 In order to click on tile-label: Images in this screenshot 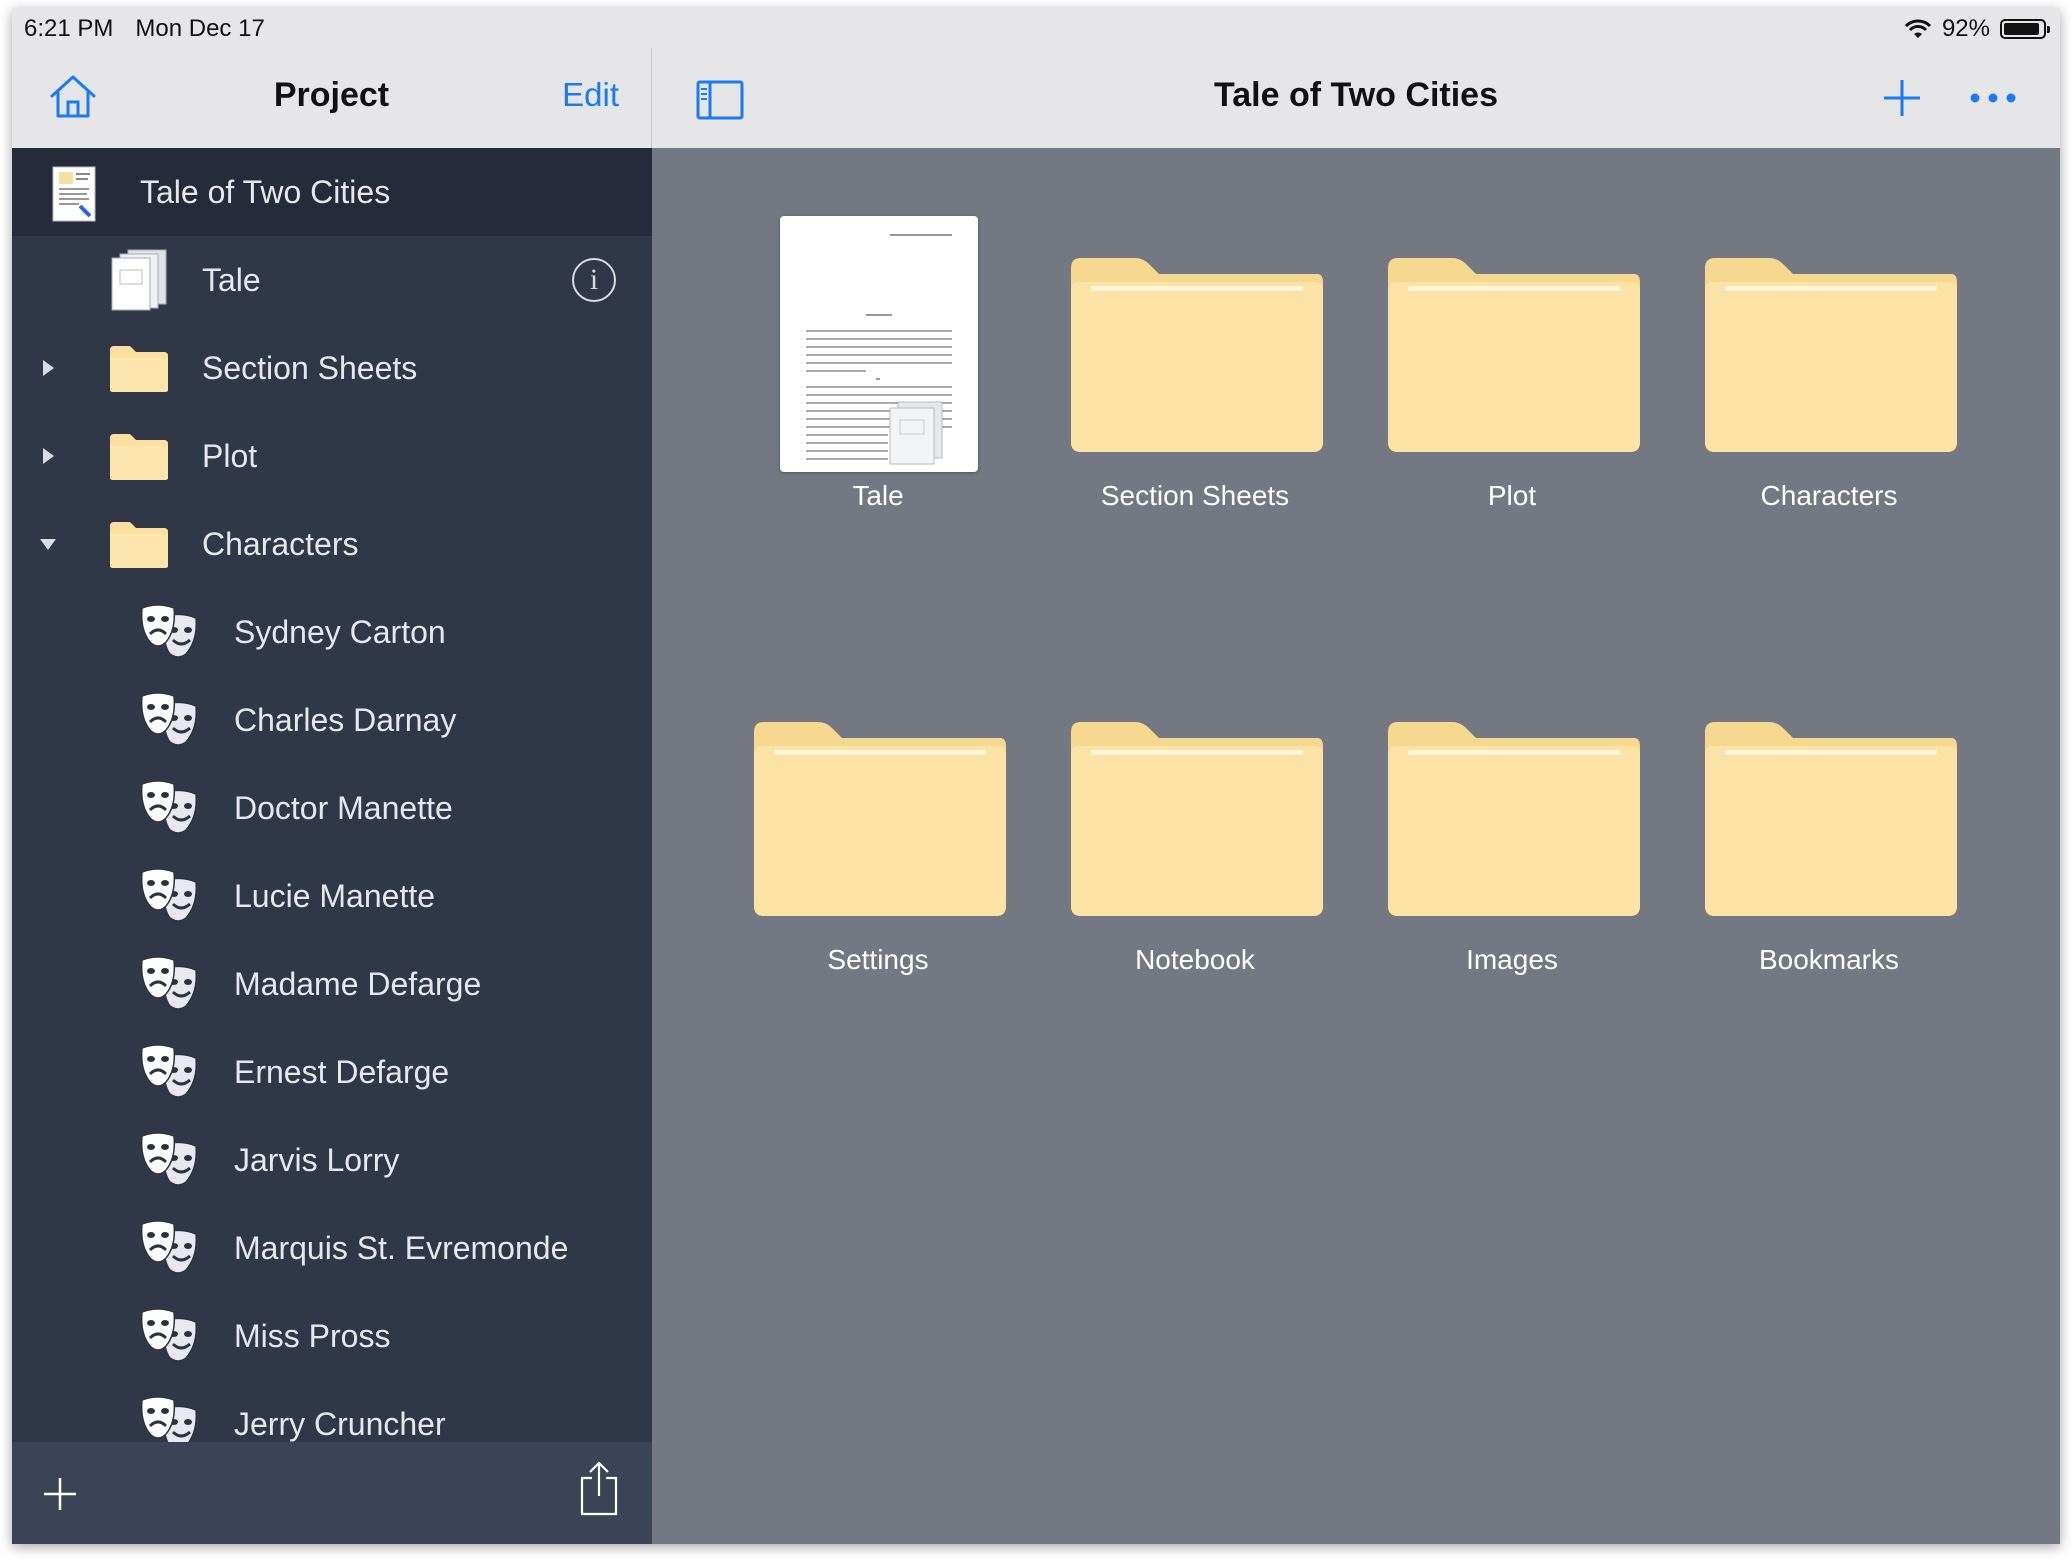, I will do `click(1512, 959)`.